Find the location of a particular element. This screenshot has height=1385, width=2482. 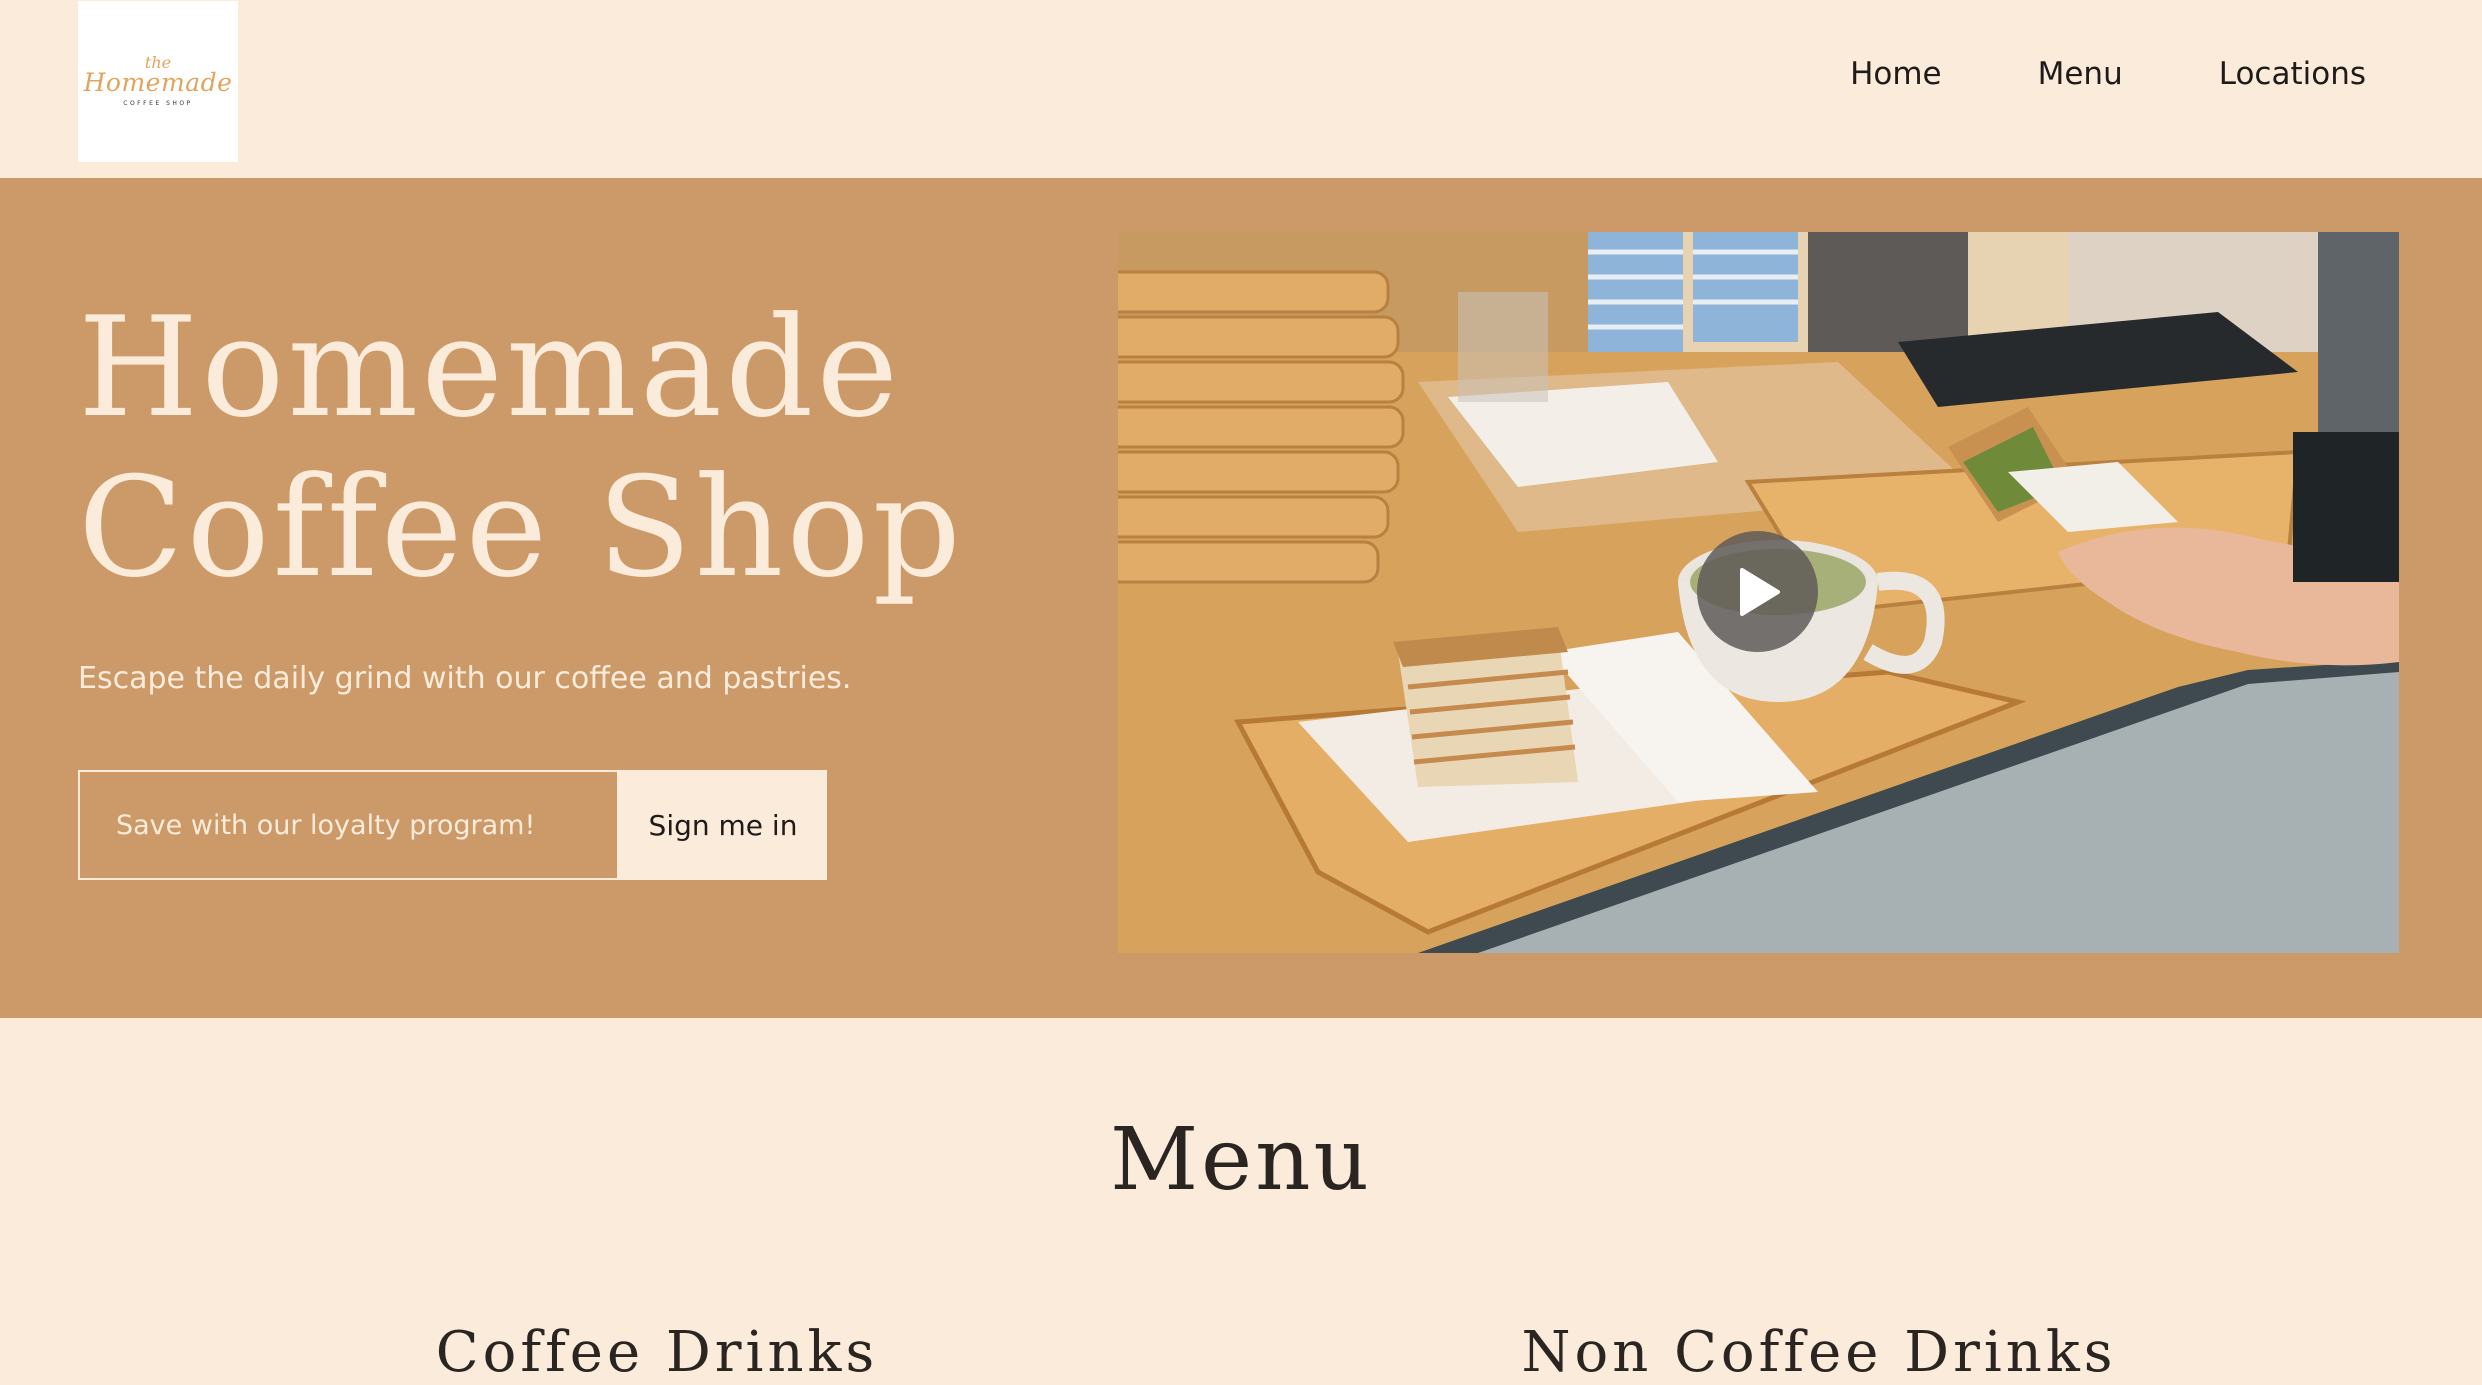

logo-main-text: Homemade is located at coordinates (158, 82).